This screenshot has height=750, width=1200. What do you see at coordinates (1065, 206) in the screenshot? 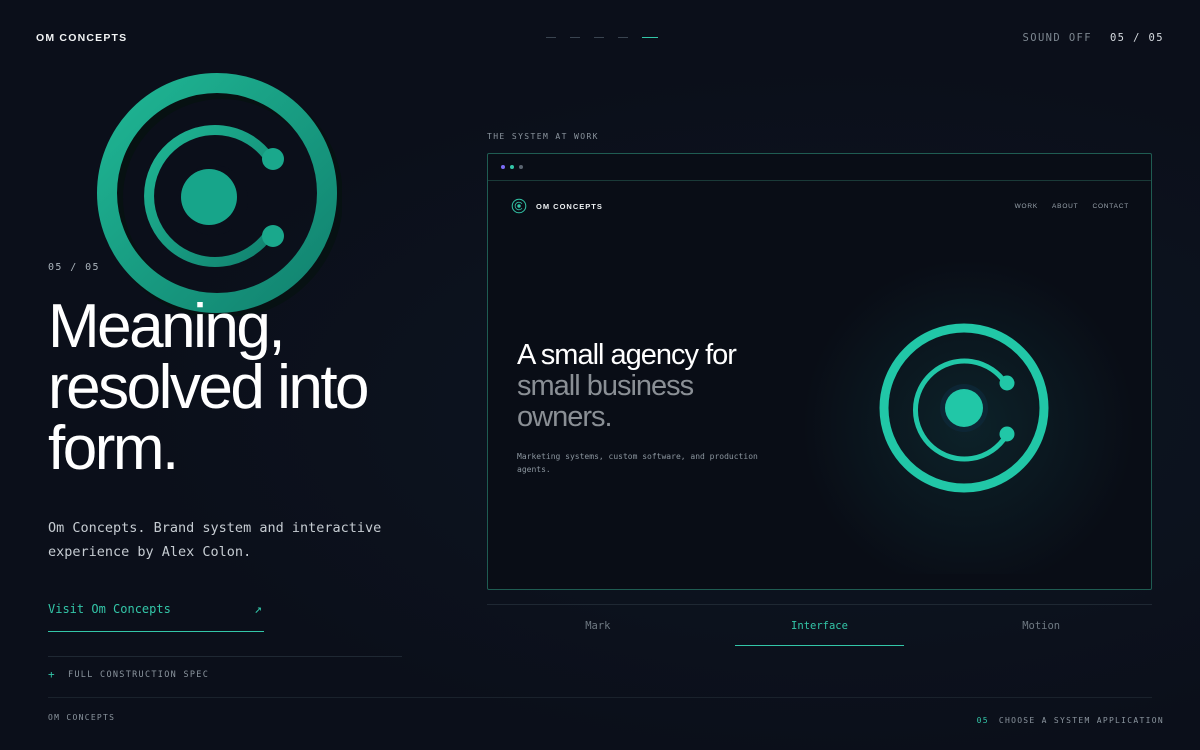
I see `nav-link-about: ABOUT` at bounding box center [1065, 206].